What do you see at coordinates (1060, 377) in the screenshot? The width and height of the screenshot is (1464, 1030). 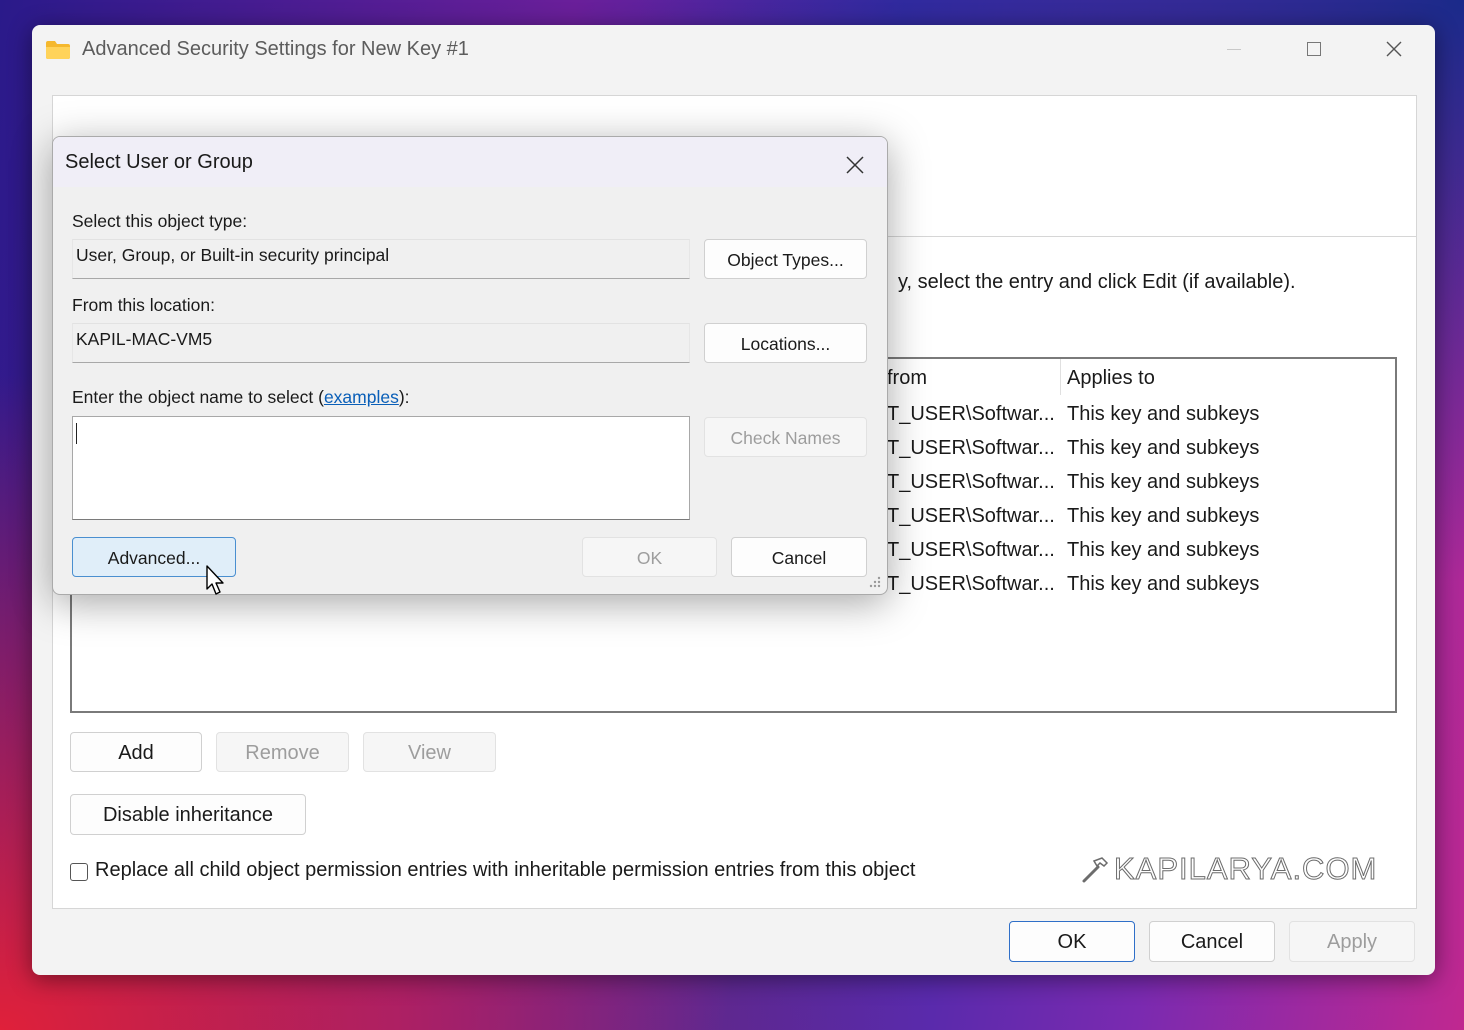 I see `column-separator` at bounding box center [1060, 377].